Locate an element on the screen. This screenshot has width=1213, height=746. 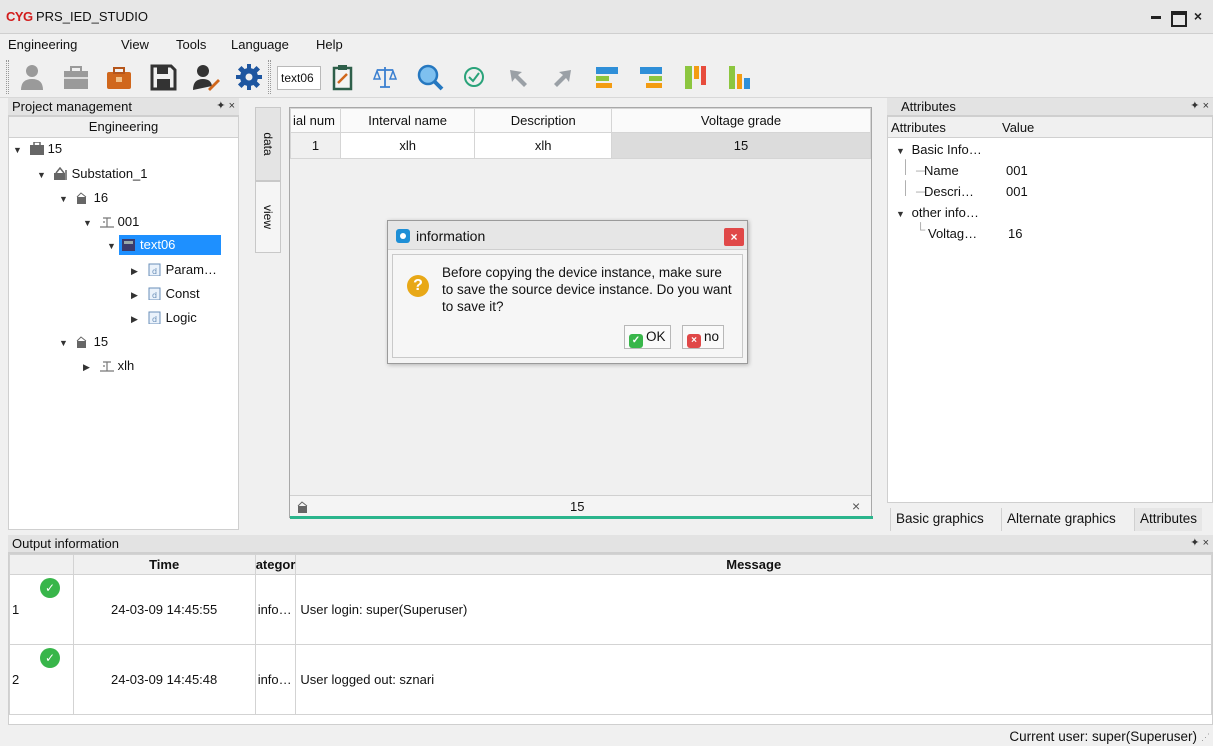
arrow-upright-icon is located at coordinates (562, 77).